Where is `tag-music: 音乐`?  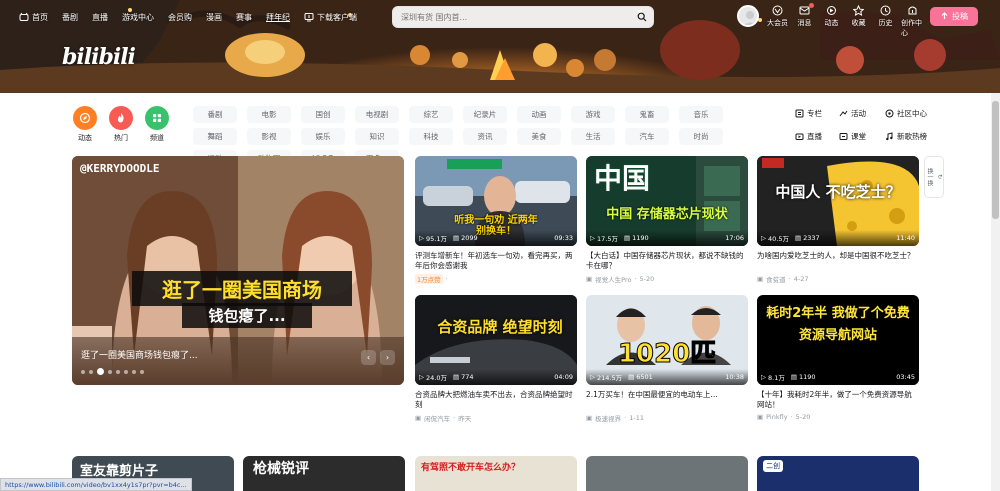 tag-music: 音乐 is located at coordinates (701, 114).